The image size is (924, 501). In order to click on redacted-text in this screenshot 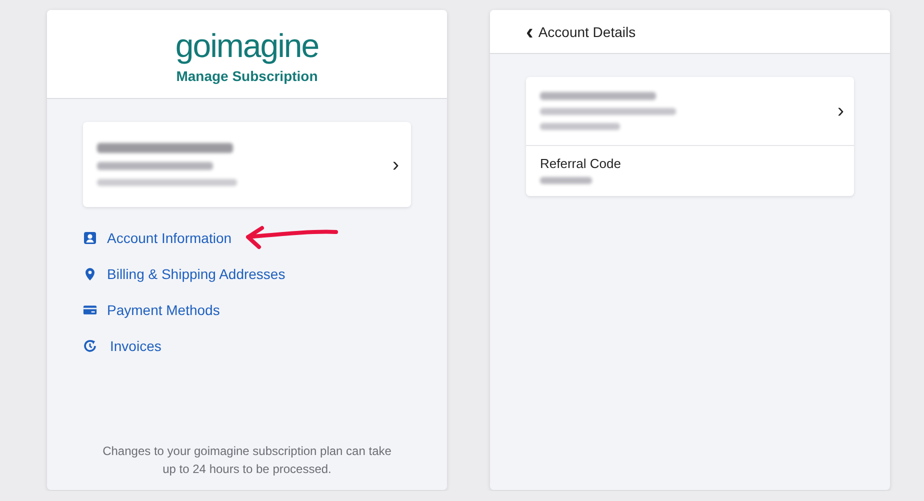, I will do `click(566, 180)`.